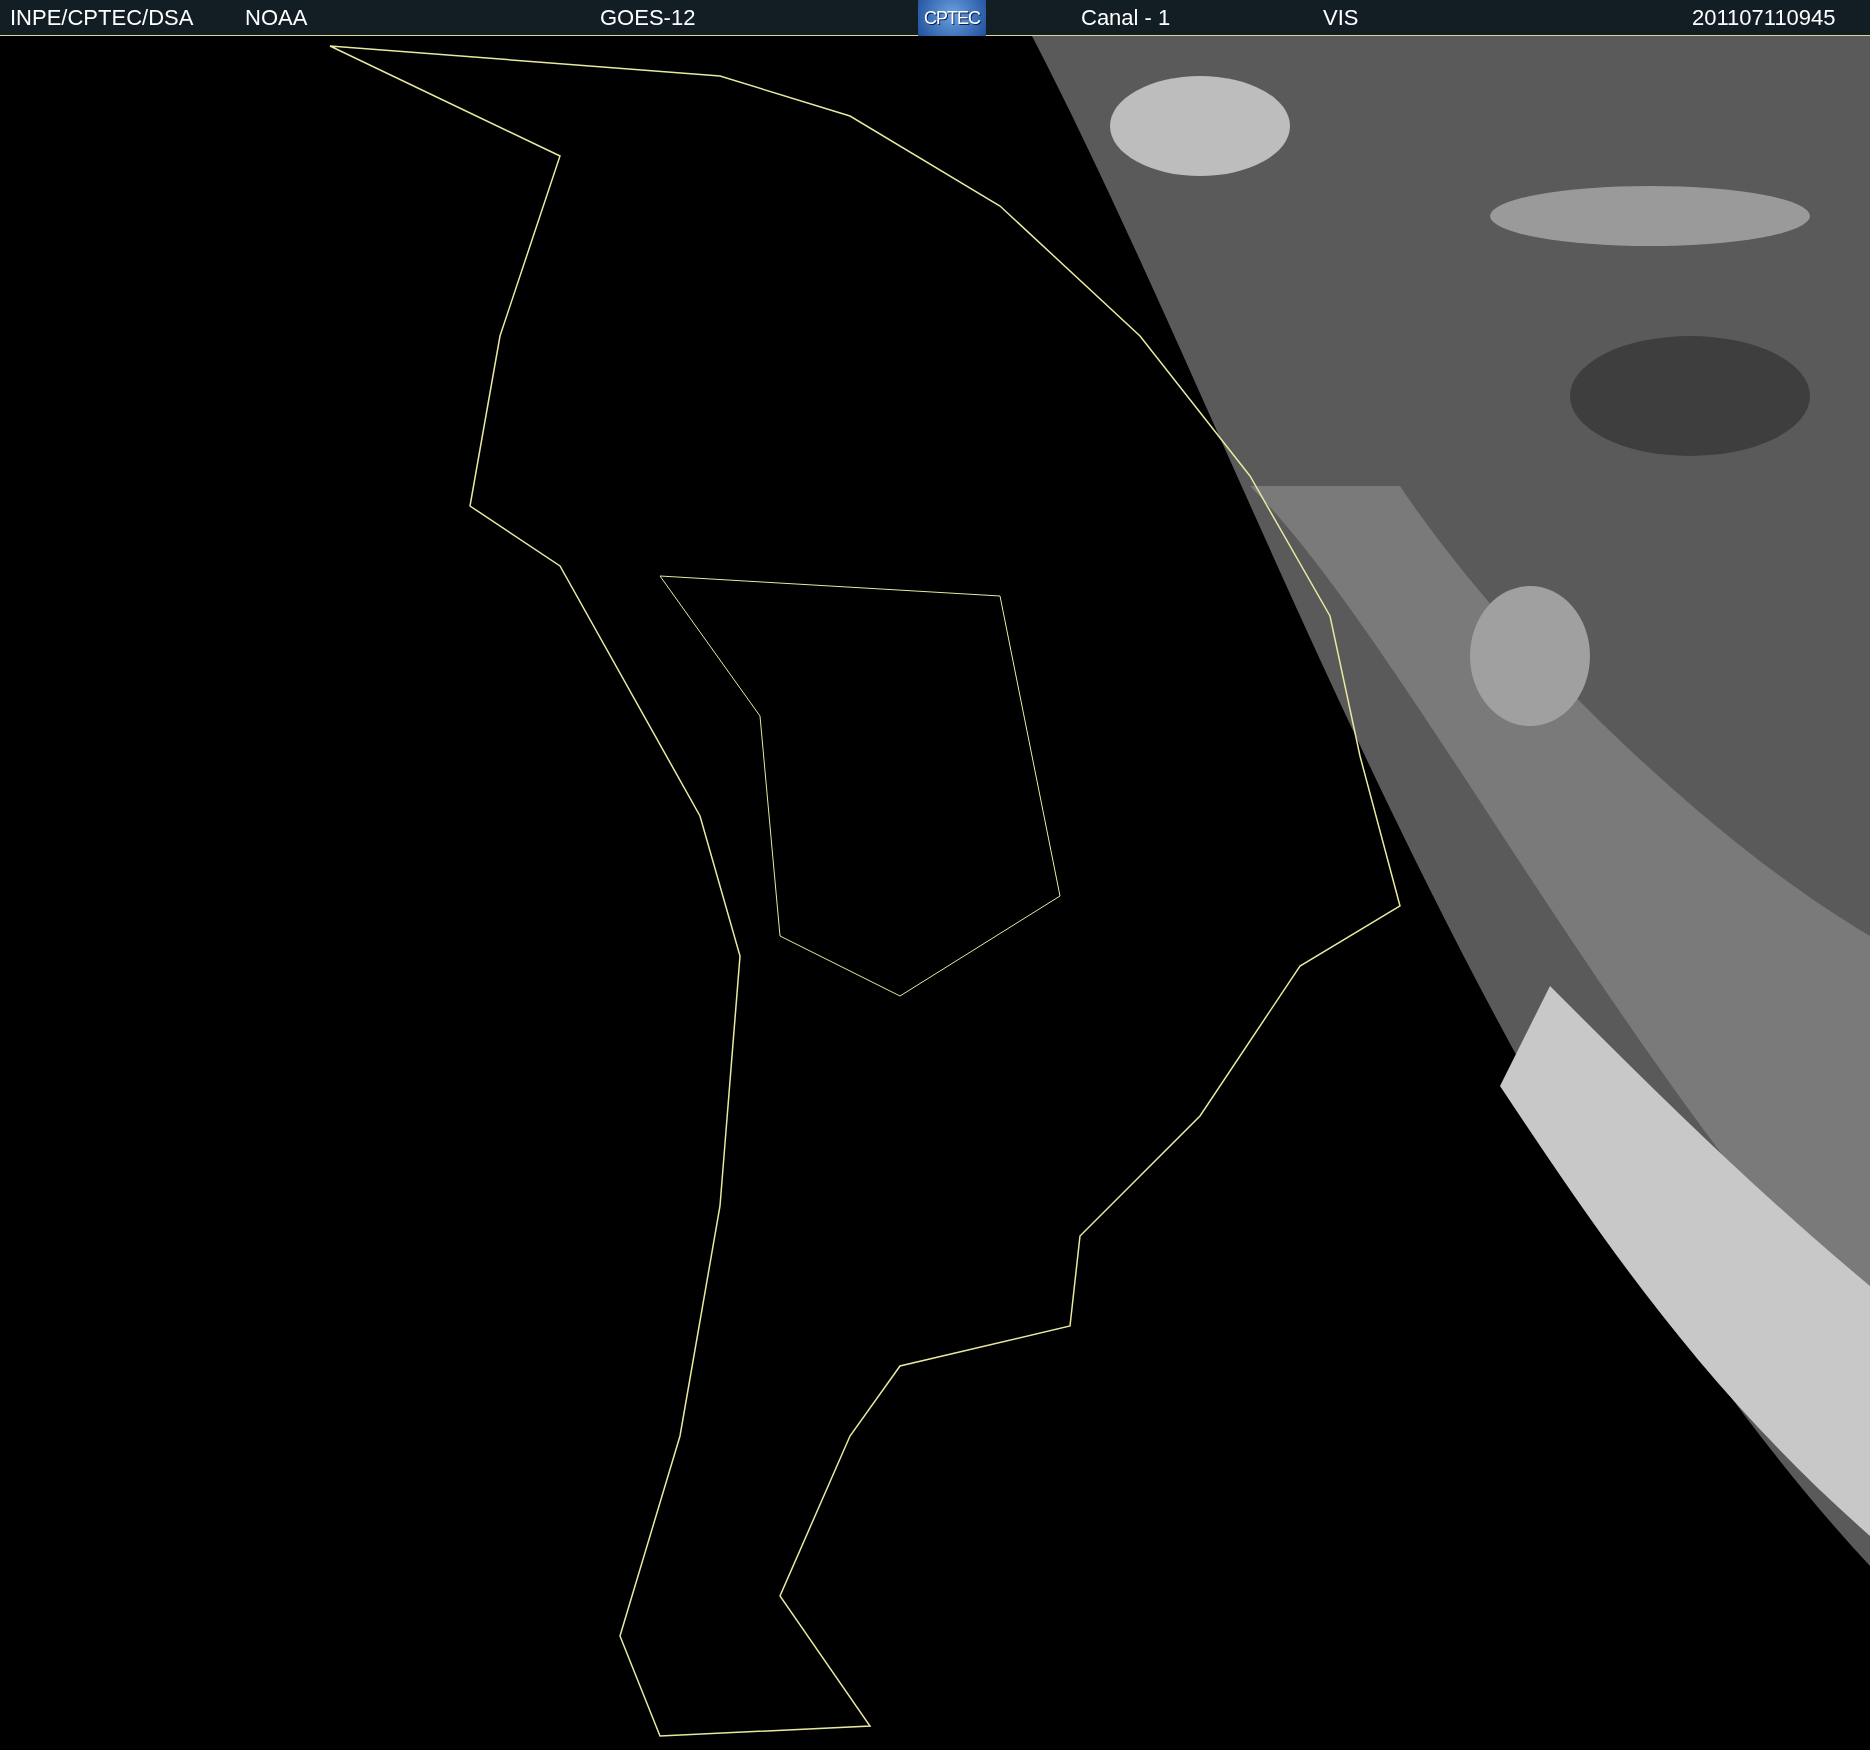 This screenshot has width=1870, height=1750. What do you see at coordinates (1126, 18) in the screenshot?
I see `header-label: Canal - 1` at bounding box center [1126, 18].